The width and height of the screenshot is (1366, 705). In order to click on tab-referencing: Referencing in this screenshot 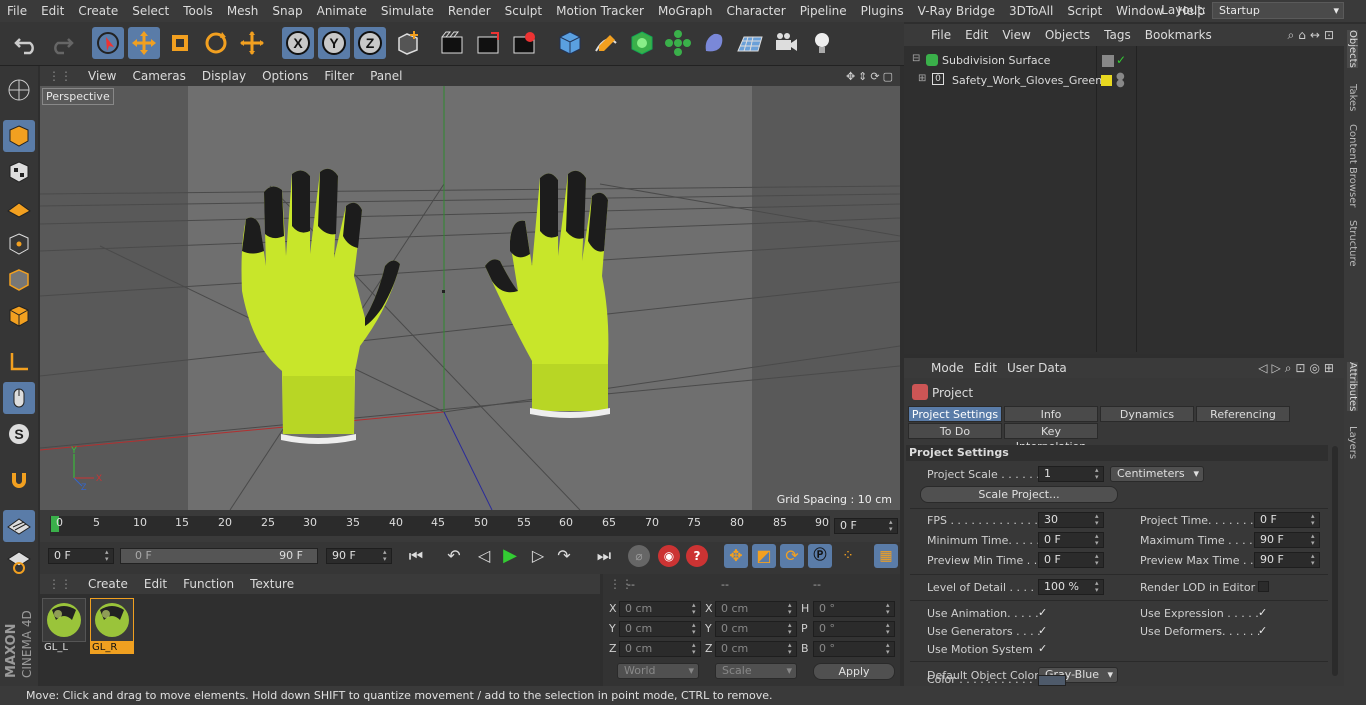, I will do `click(1243, 414)`.